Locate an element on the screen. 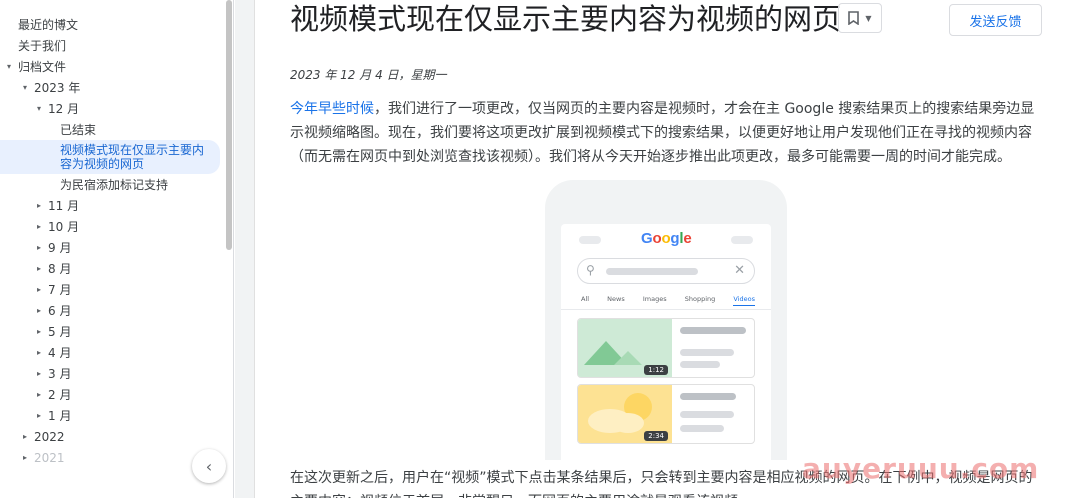  sidebar-item: ▸ 2022 is located at coordinates (113, 436).